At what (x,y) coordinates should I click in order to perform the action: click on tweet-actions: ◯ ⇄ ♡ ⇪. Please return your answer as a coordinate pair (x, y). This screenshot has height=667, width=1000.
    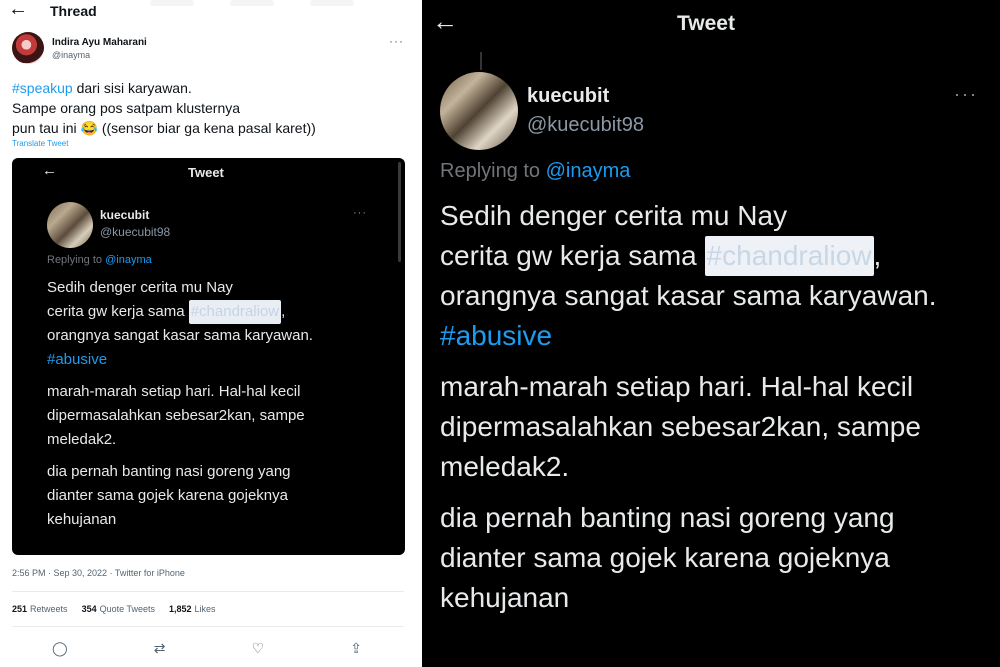
    Looking at the image, I should click on (207, 648).